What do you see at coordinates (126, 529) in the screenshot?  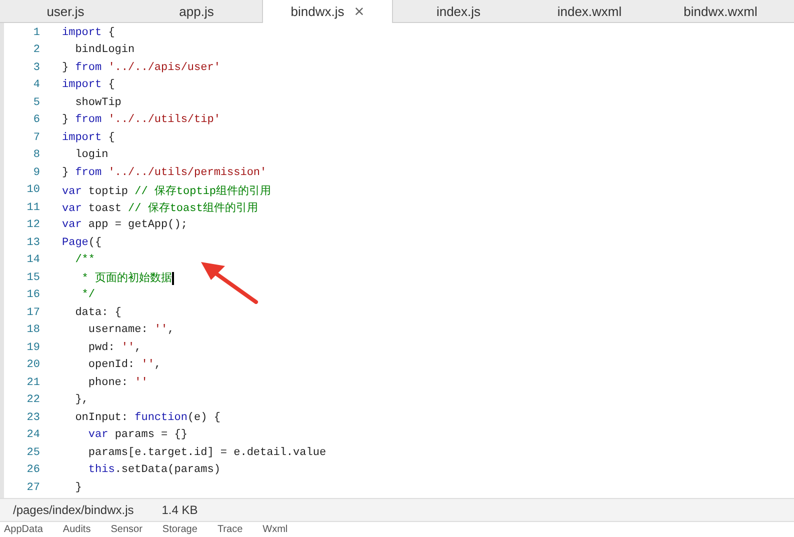 I see `panel-tab: Sensor` at bounding box center [126, 529].